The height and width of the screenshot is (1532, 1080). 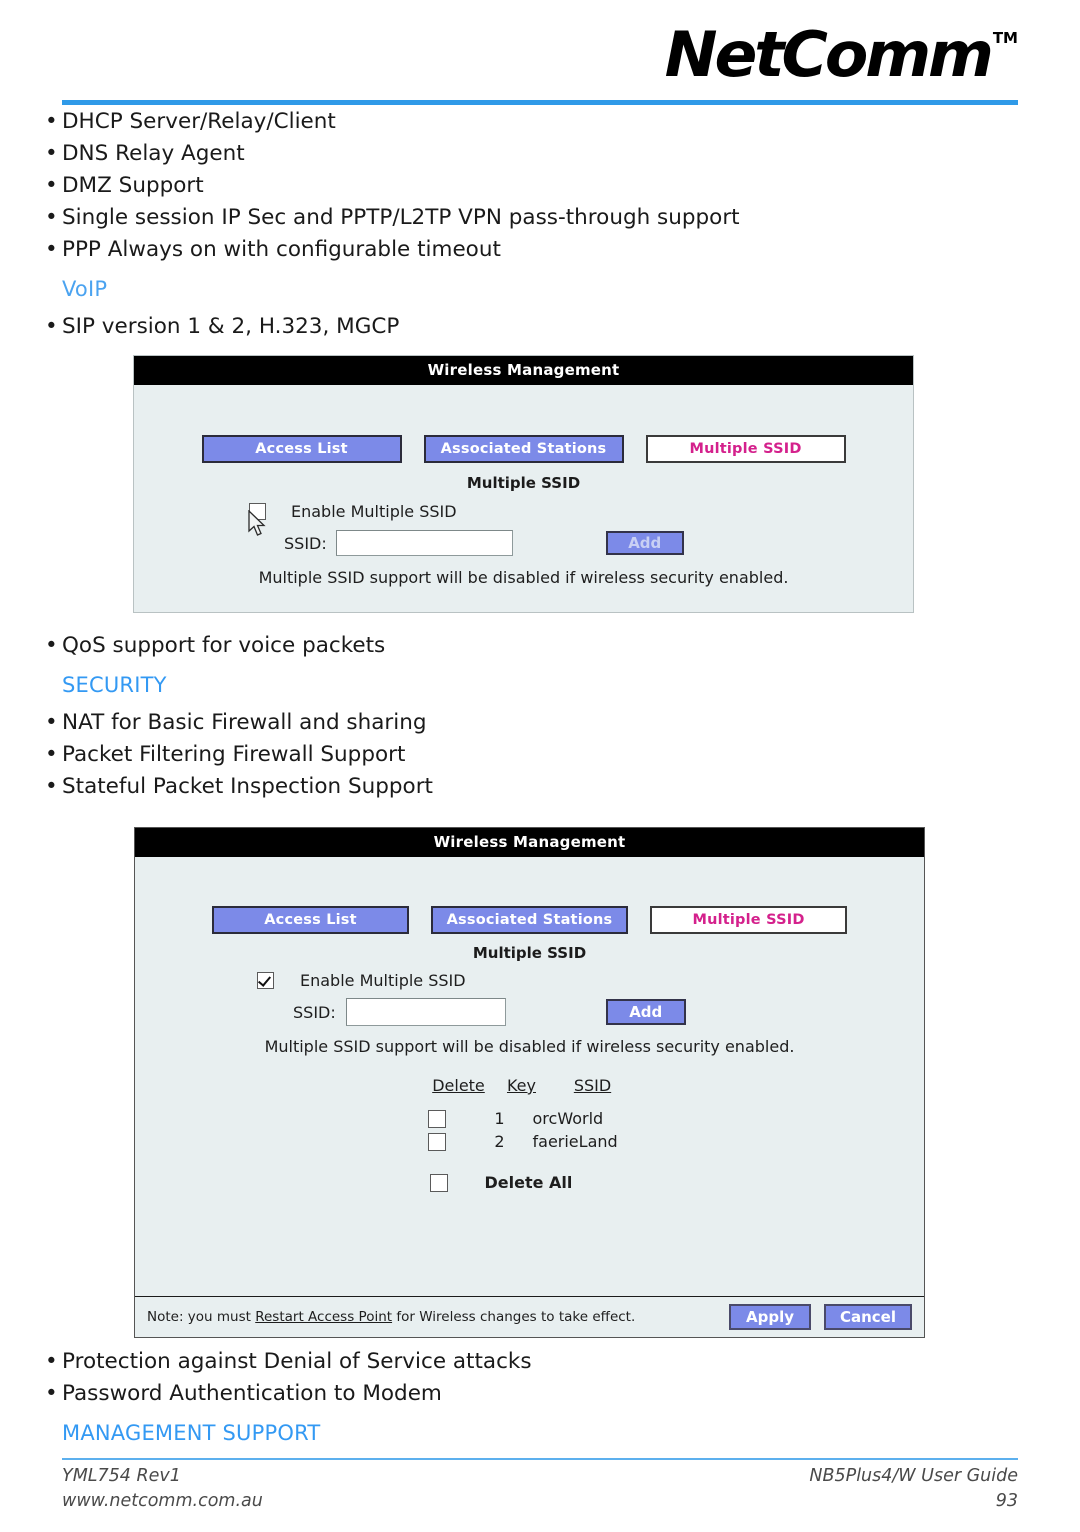 I want to click on row-key: 1, so click(x=499, y=1118).